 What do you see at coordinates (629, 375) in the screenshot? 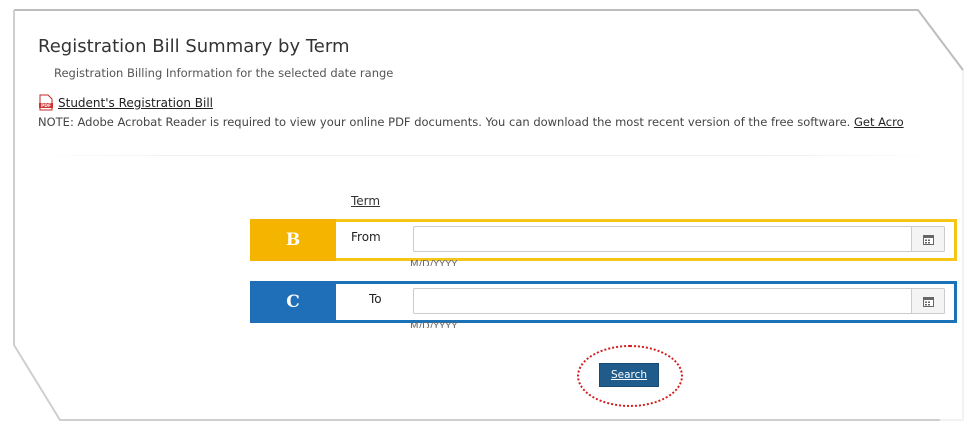
I see `search-button: Search` at bounding box center [629, 375].